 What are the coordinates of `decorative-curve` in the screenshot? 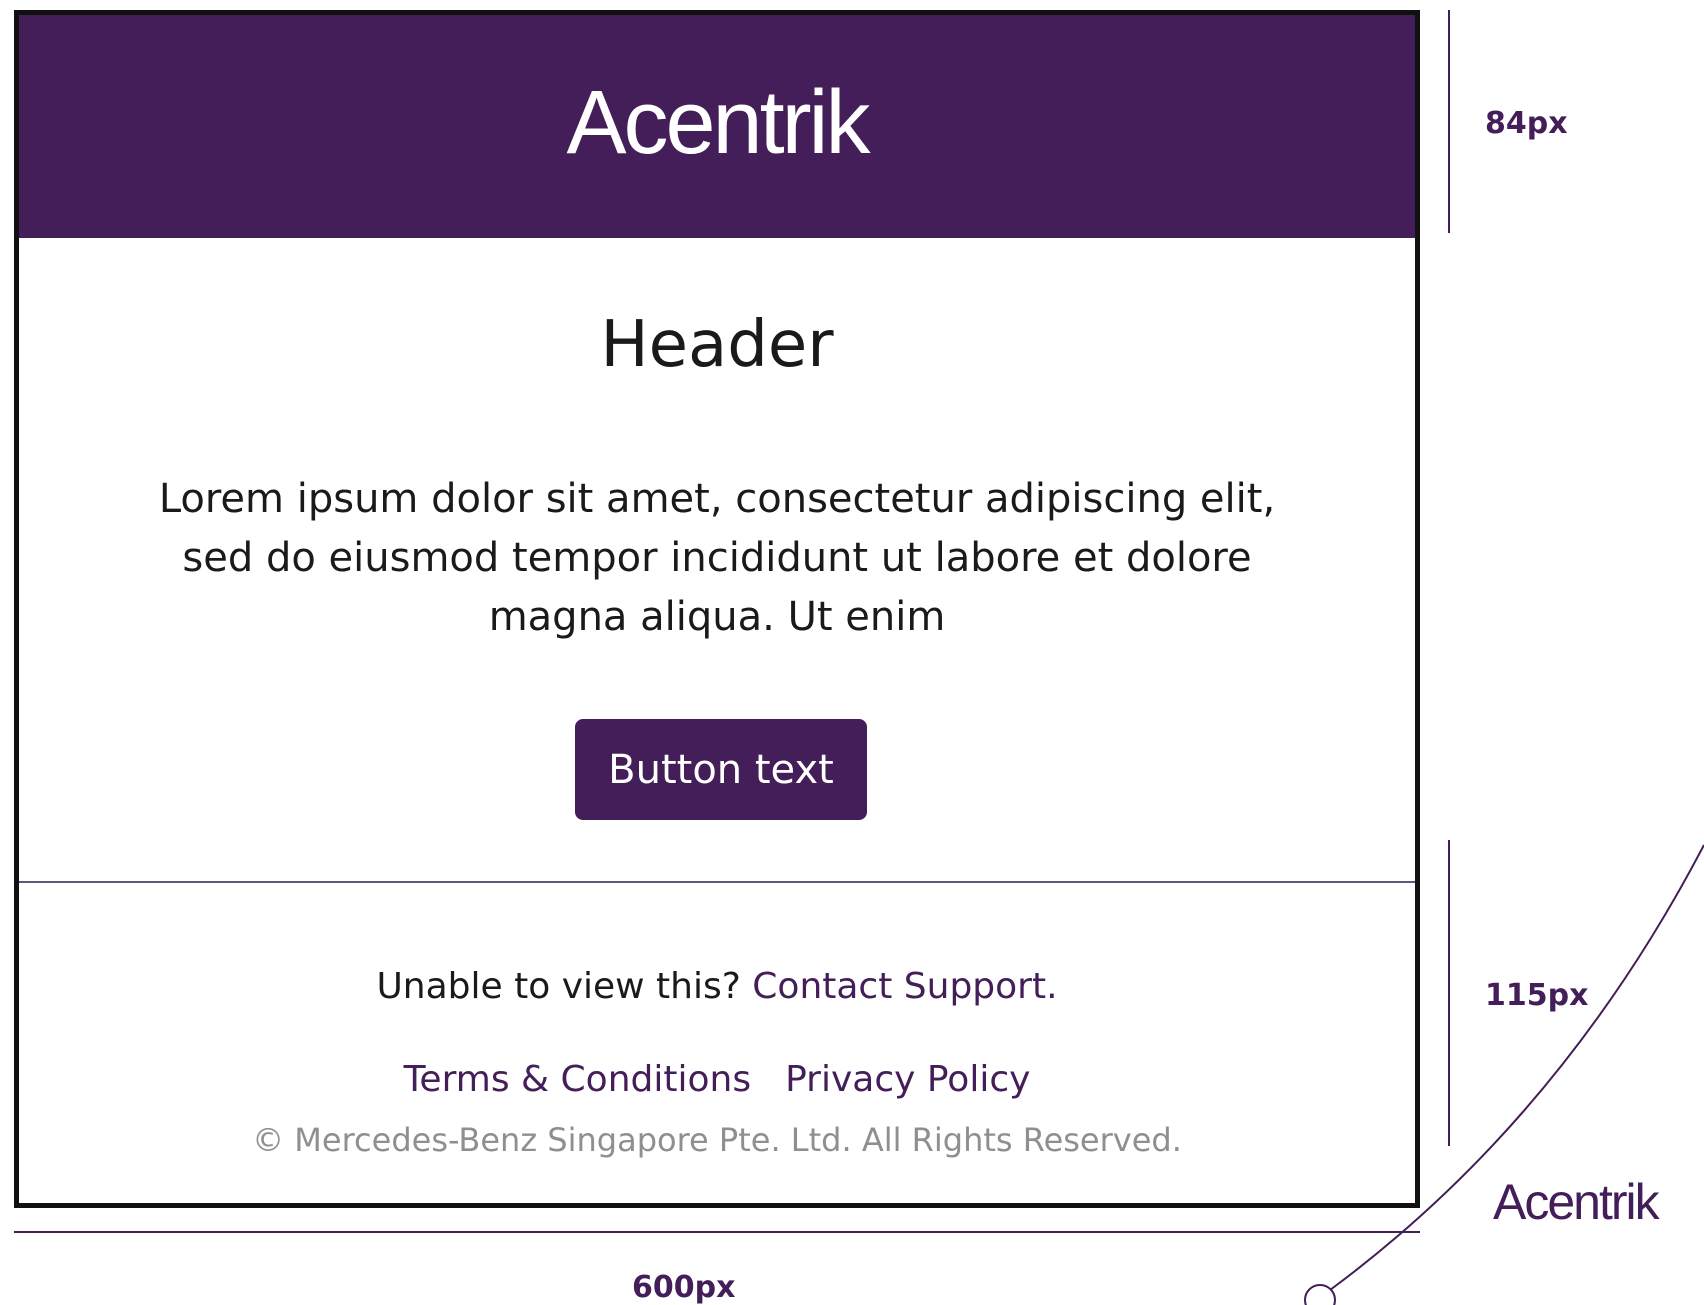 It's located at (1504, 1074).